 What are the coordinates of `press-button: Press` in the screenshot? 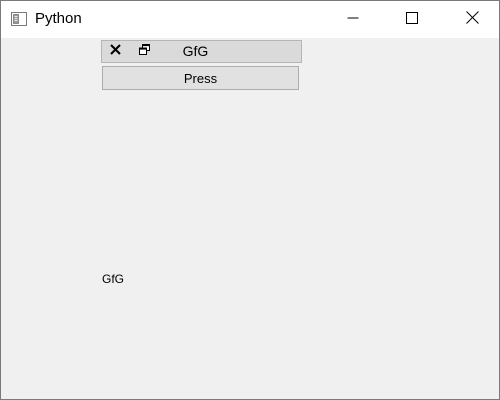 It's located at (200, 78).